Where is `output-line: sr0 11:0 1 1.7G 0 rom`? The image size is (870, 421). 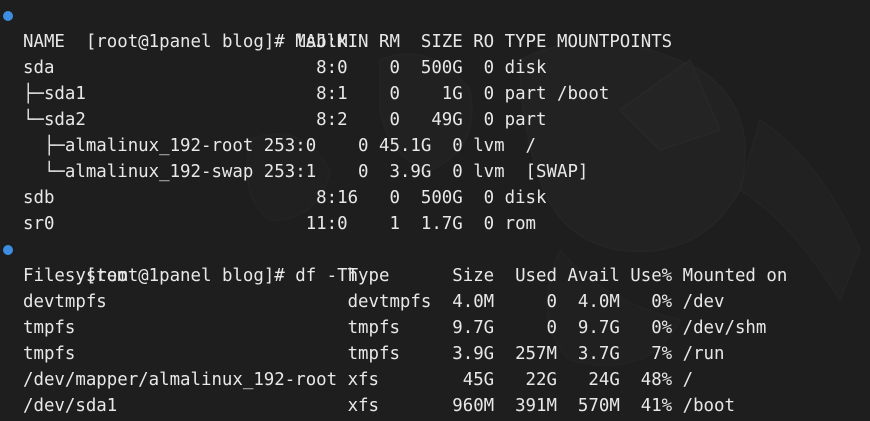
output-line: sr0 11:0 1 1.7G 0 rom is located at coordinates (280, 224).